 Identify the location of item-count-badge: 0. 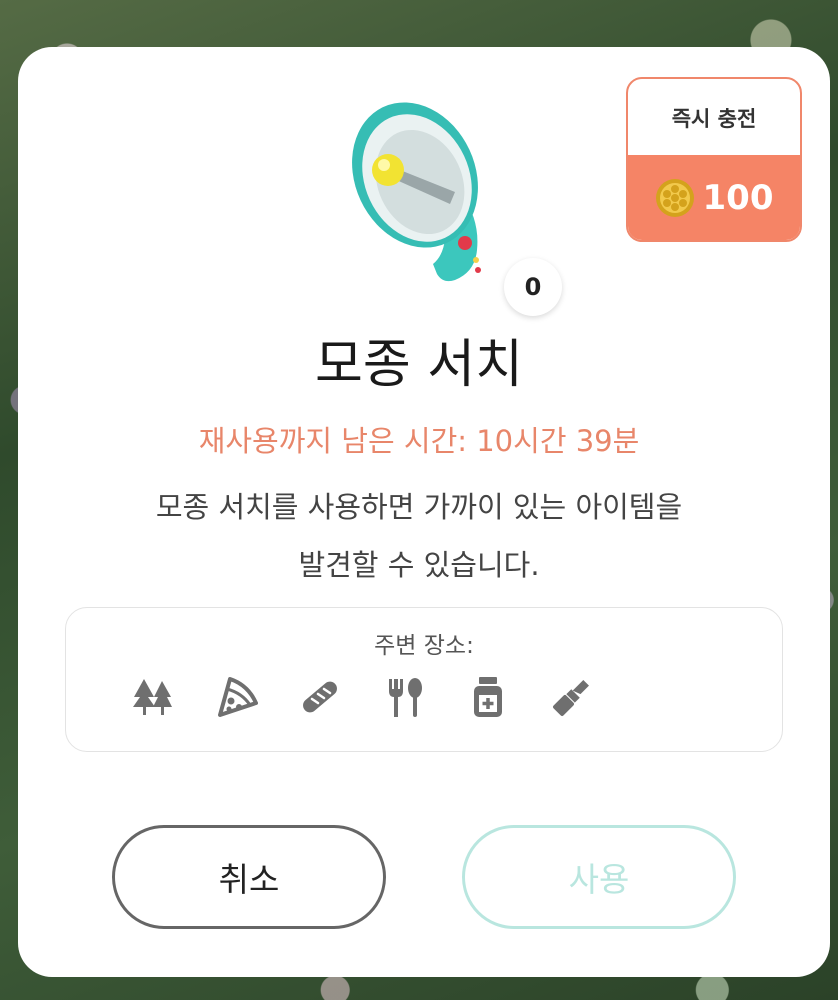
(533, 287).